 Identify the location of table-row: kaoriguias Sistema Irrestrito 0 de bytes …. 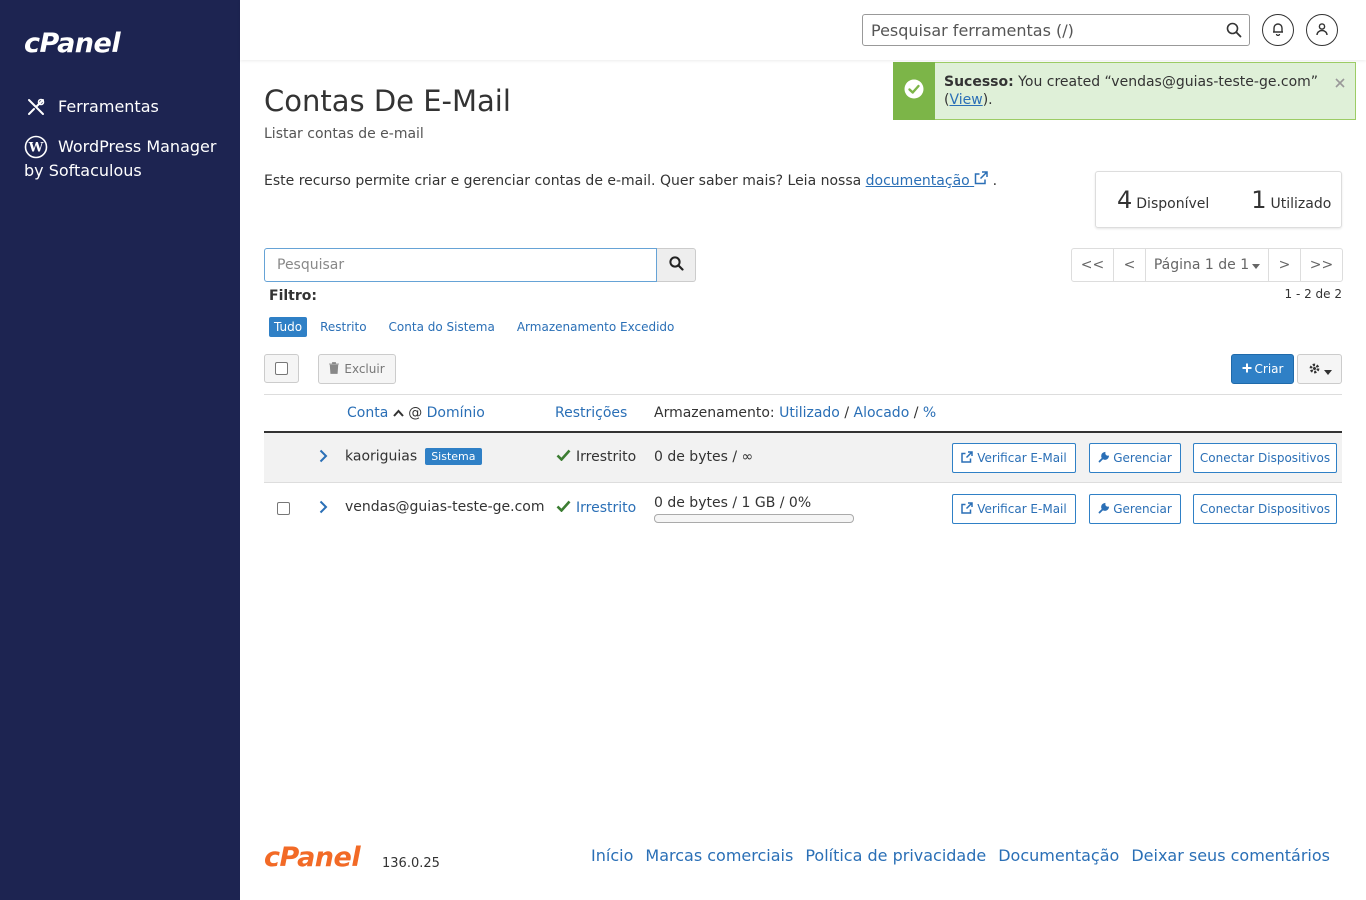
(803, 458).